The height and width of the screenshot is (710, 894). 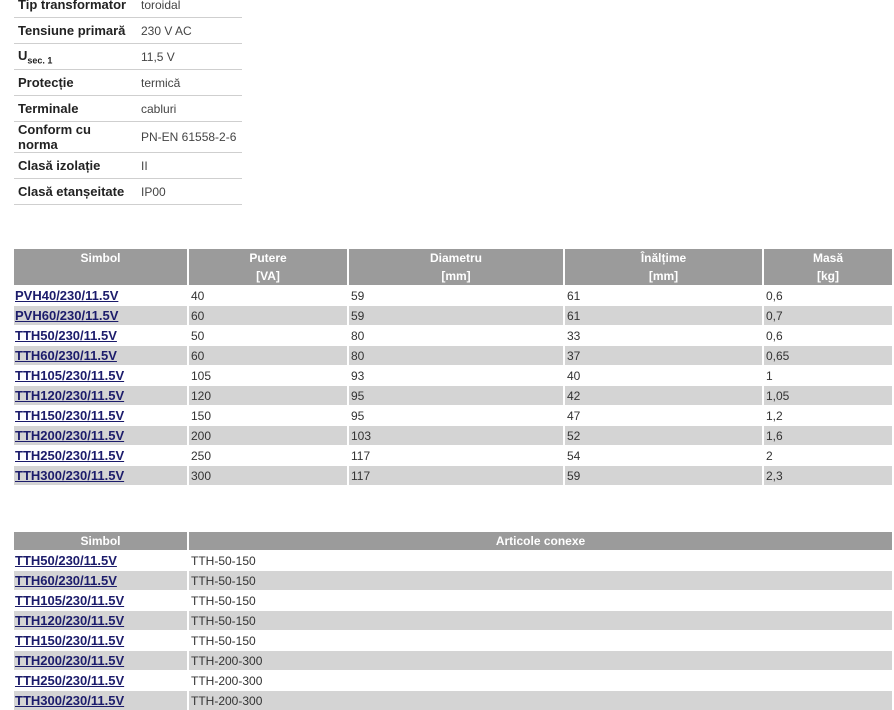 I want to click on table-row: TTH300/230/11.5V 300 117 59 2,3, so click(x=453, y=475).